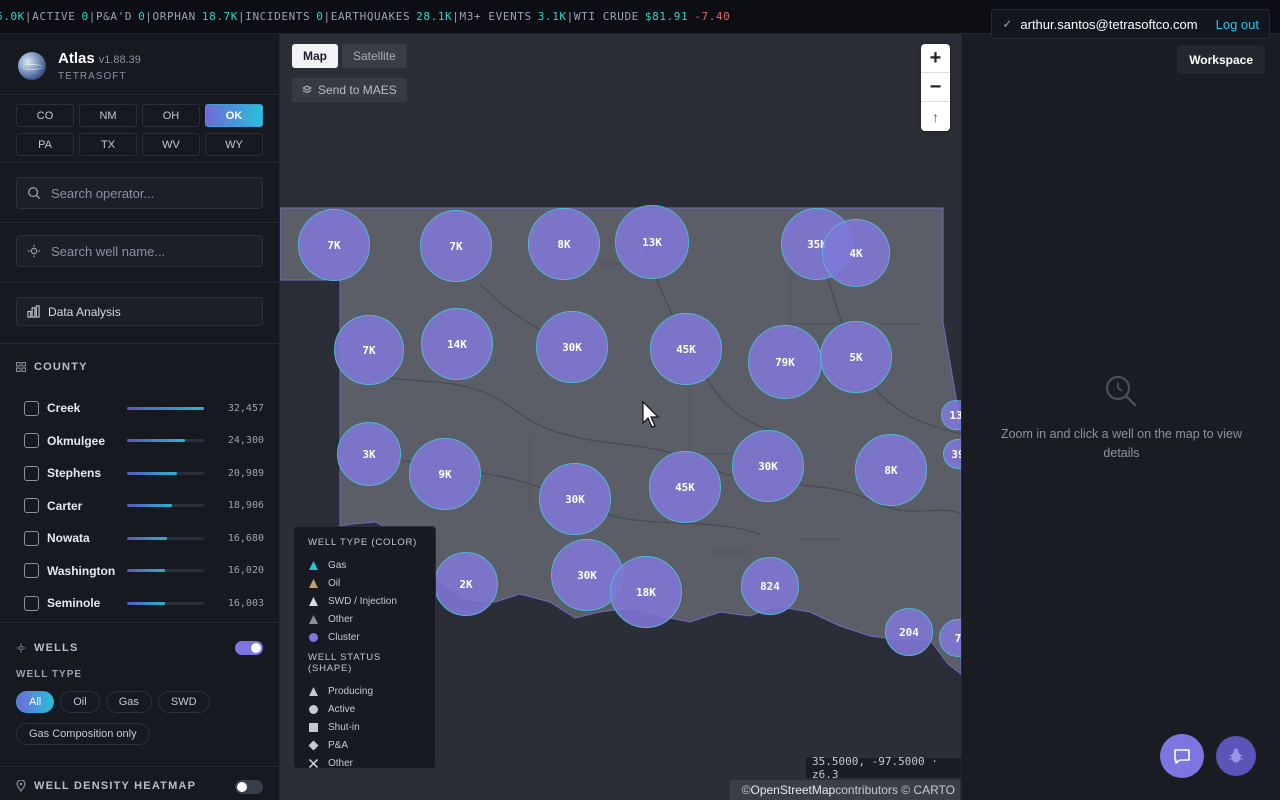  What do you see at coordinates (1237, 24) in the screenshot?
I see `logout-link: Log out` at bounding box center [1237, 24].